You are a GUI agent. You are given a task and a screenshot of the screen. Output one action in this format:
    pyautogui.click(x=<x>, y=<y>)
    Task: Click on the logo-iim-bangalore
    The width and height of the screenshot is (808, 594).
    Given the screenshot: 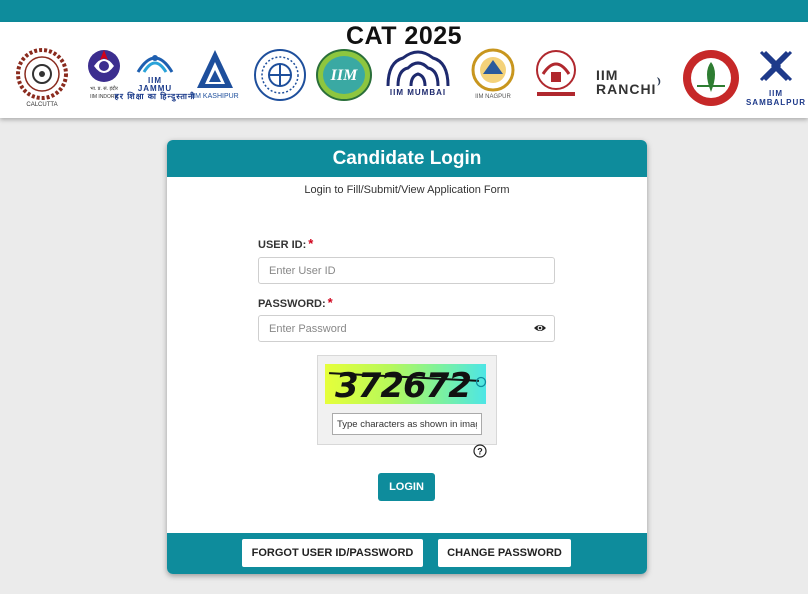 What is the action you would take?
    pyautogui.click(x=280, y=81)
    